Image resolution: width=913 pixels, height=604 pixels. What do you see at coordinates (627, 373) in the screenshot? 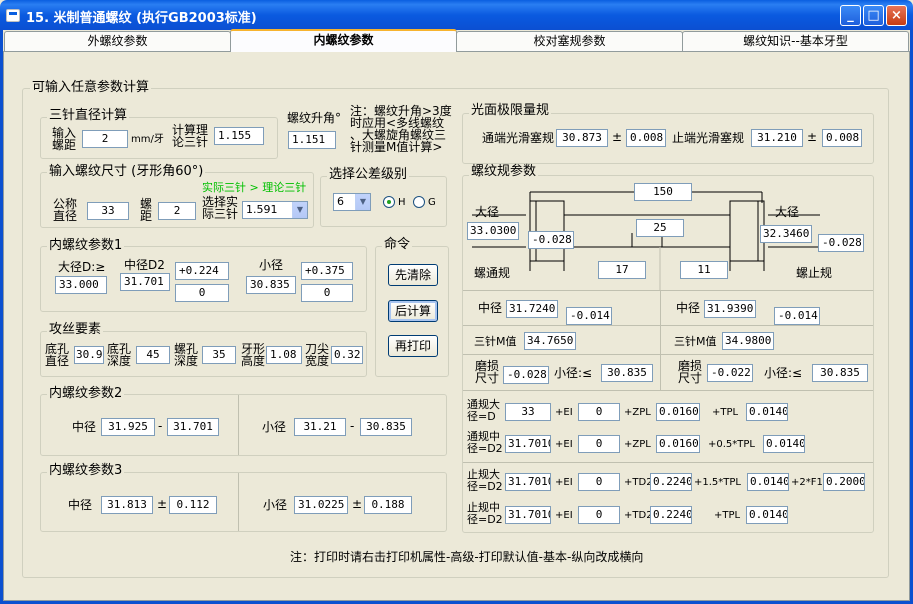
I see `go-minor-field: 30.835` at bounding box center [627, 373].